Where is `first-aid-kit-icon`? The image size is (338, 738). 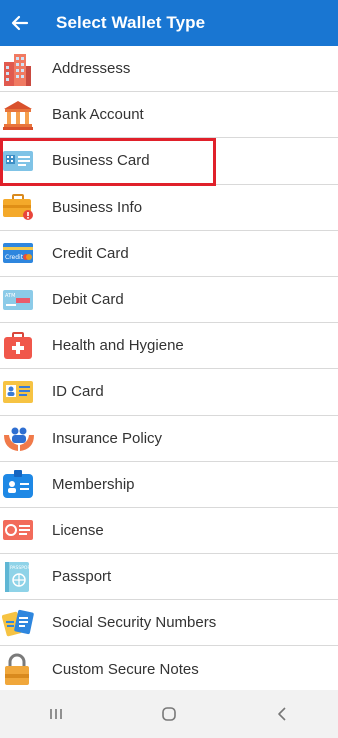 first-aid-kit-icon is located at coordinates (26, 346).